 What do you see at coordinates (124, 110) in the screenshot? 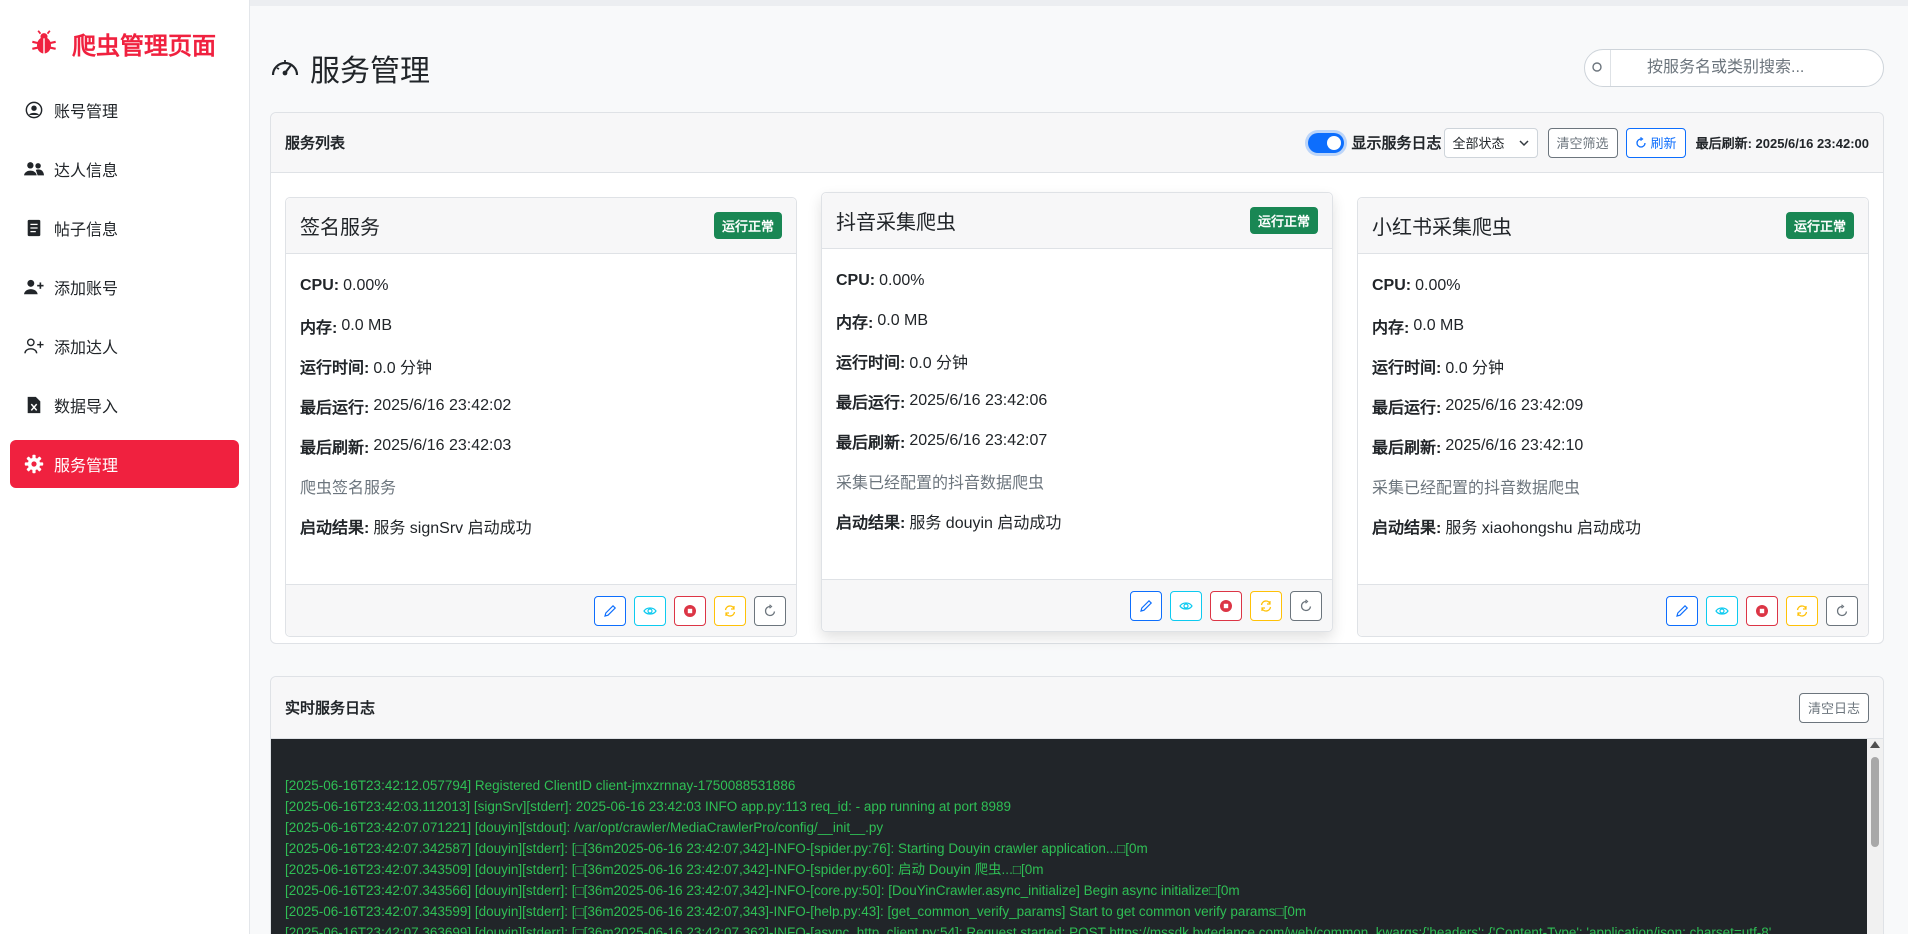
I see `sidebar-item-accounts: 账号管理` at bounding box center [124, 110].